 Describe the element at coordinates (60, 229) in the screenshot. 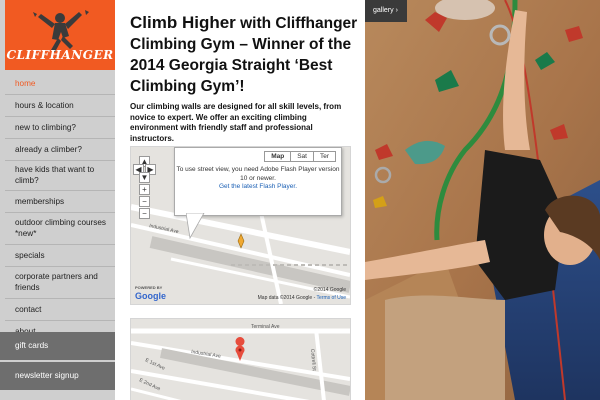

I see `nav-item-outdoor-courses: outdoor climbing courses *new*` at that location.